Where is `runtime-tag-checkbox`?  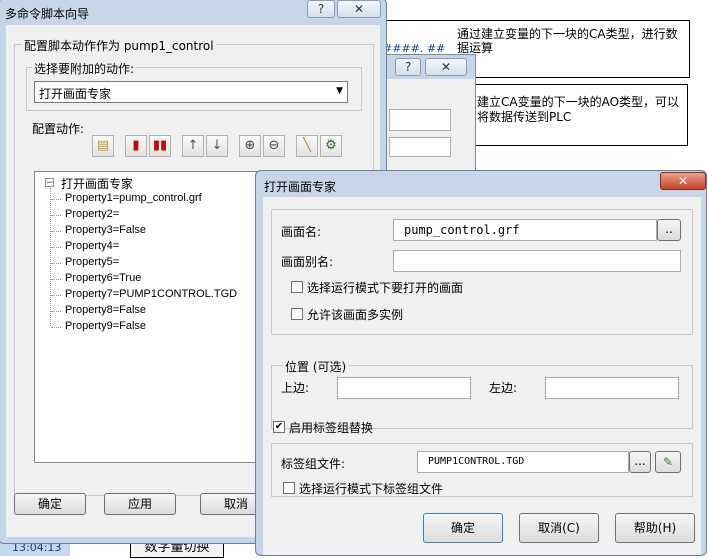
runtime-tag-checkbox is located at coordinates (289, 488).